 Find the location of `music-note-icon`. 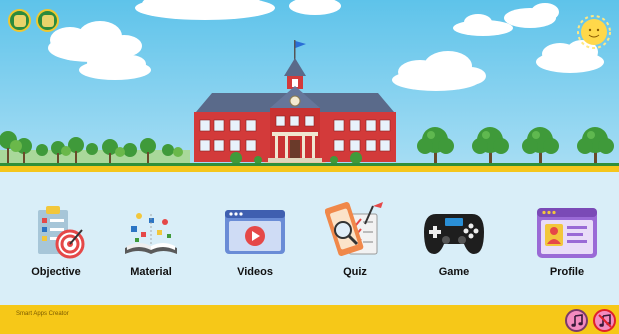

music-note-icon is located at coordinates (576, 320).